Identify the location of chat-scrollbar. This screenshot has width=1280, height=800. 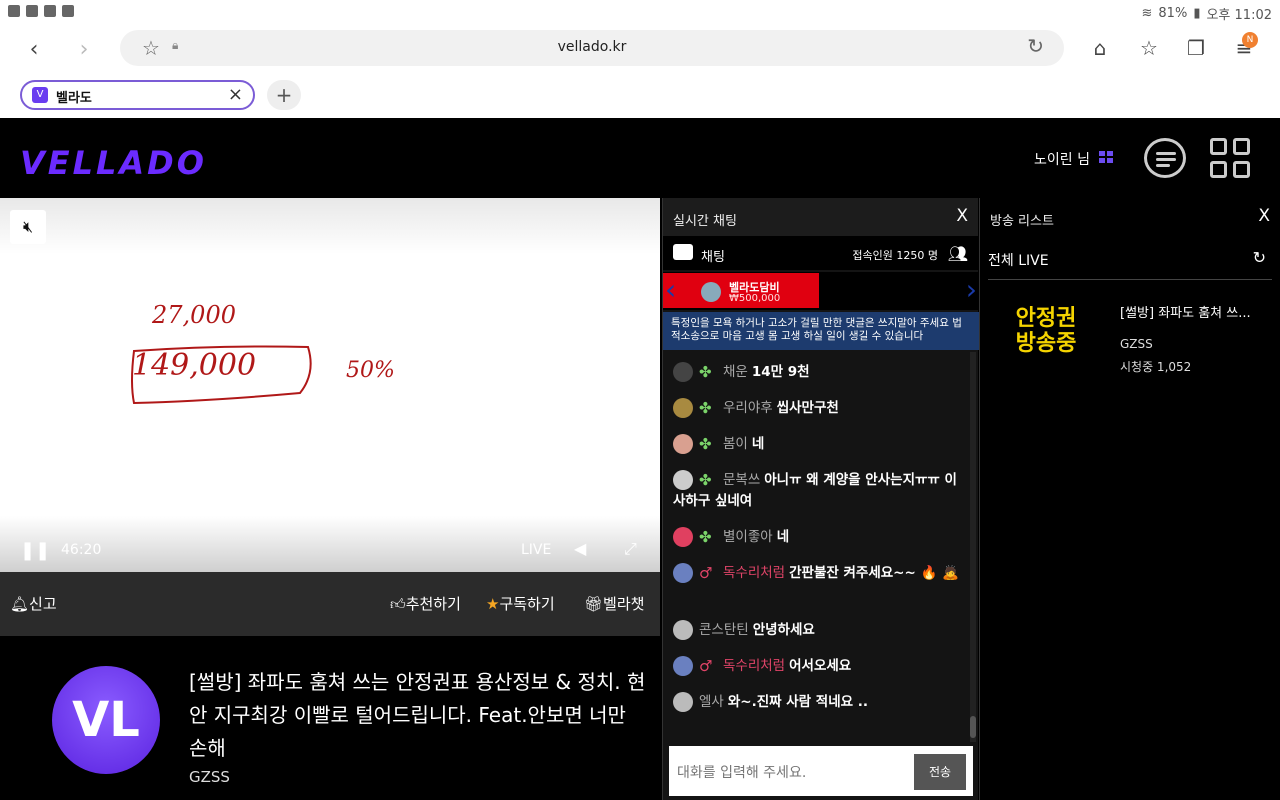
(973, 547).